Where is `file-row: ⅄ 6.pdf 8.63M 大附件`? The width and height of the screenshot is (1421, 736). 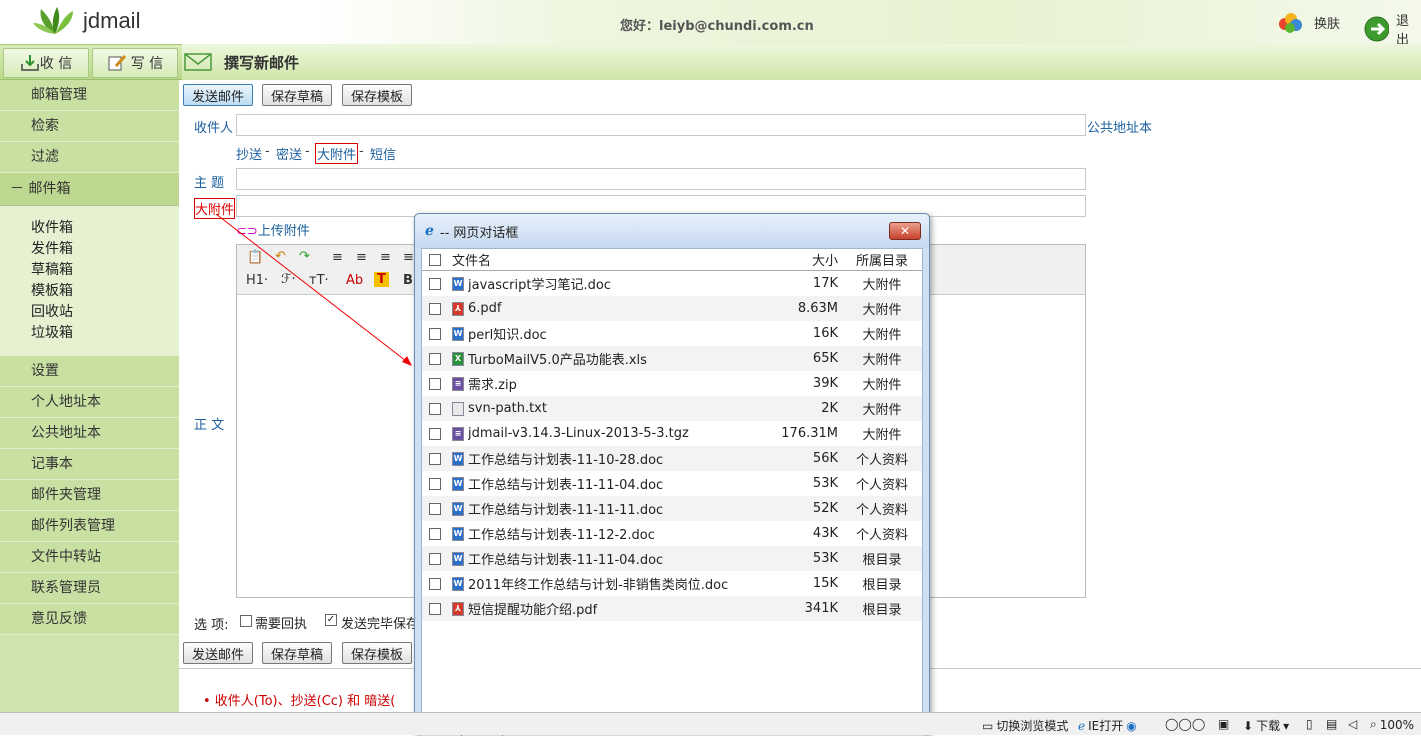
file-row: ⅄ 6.pdf 8.63M 大附件 is located at coordinates (672, 308).